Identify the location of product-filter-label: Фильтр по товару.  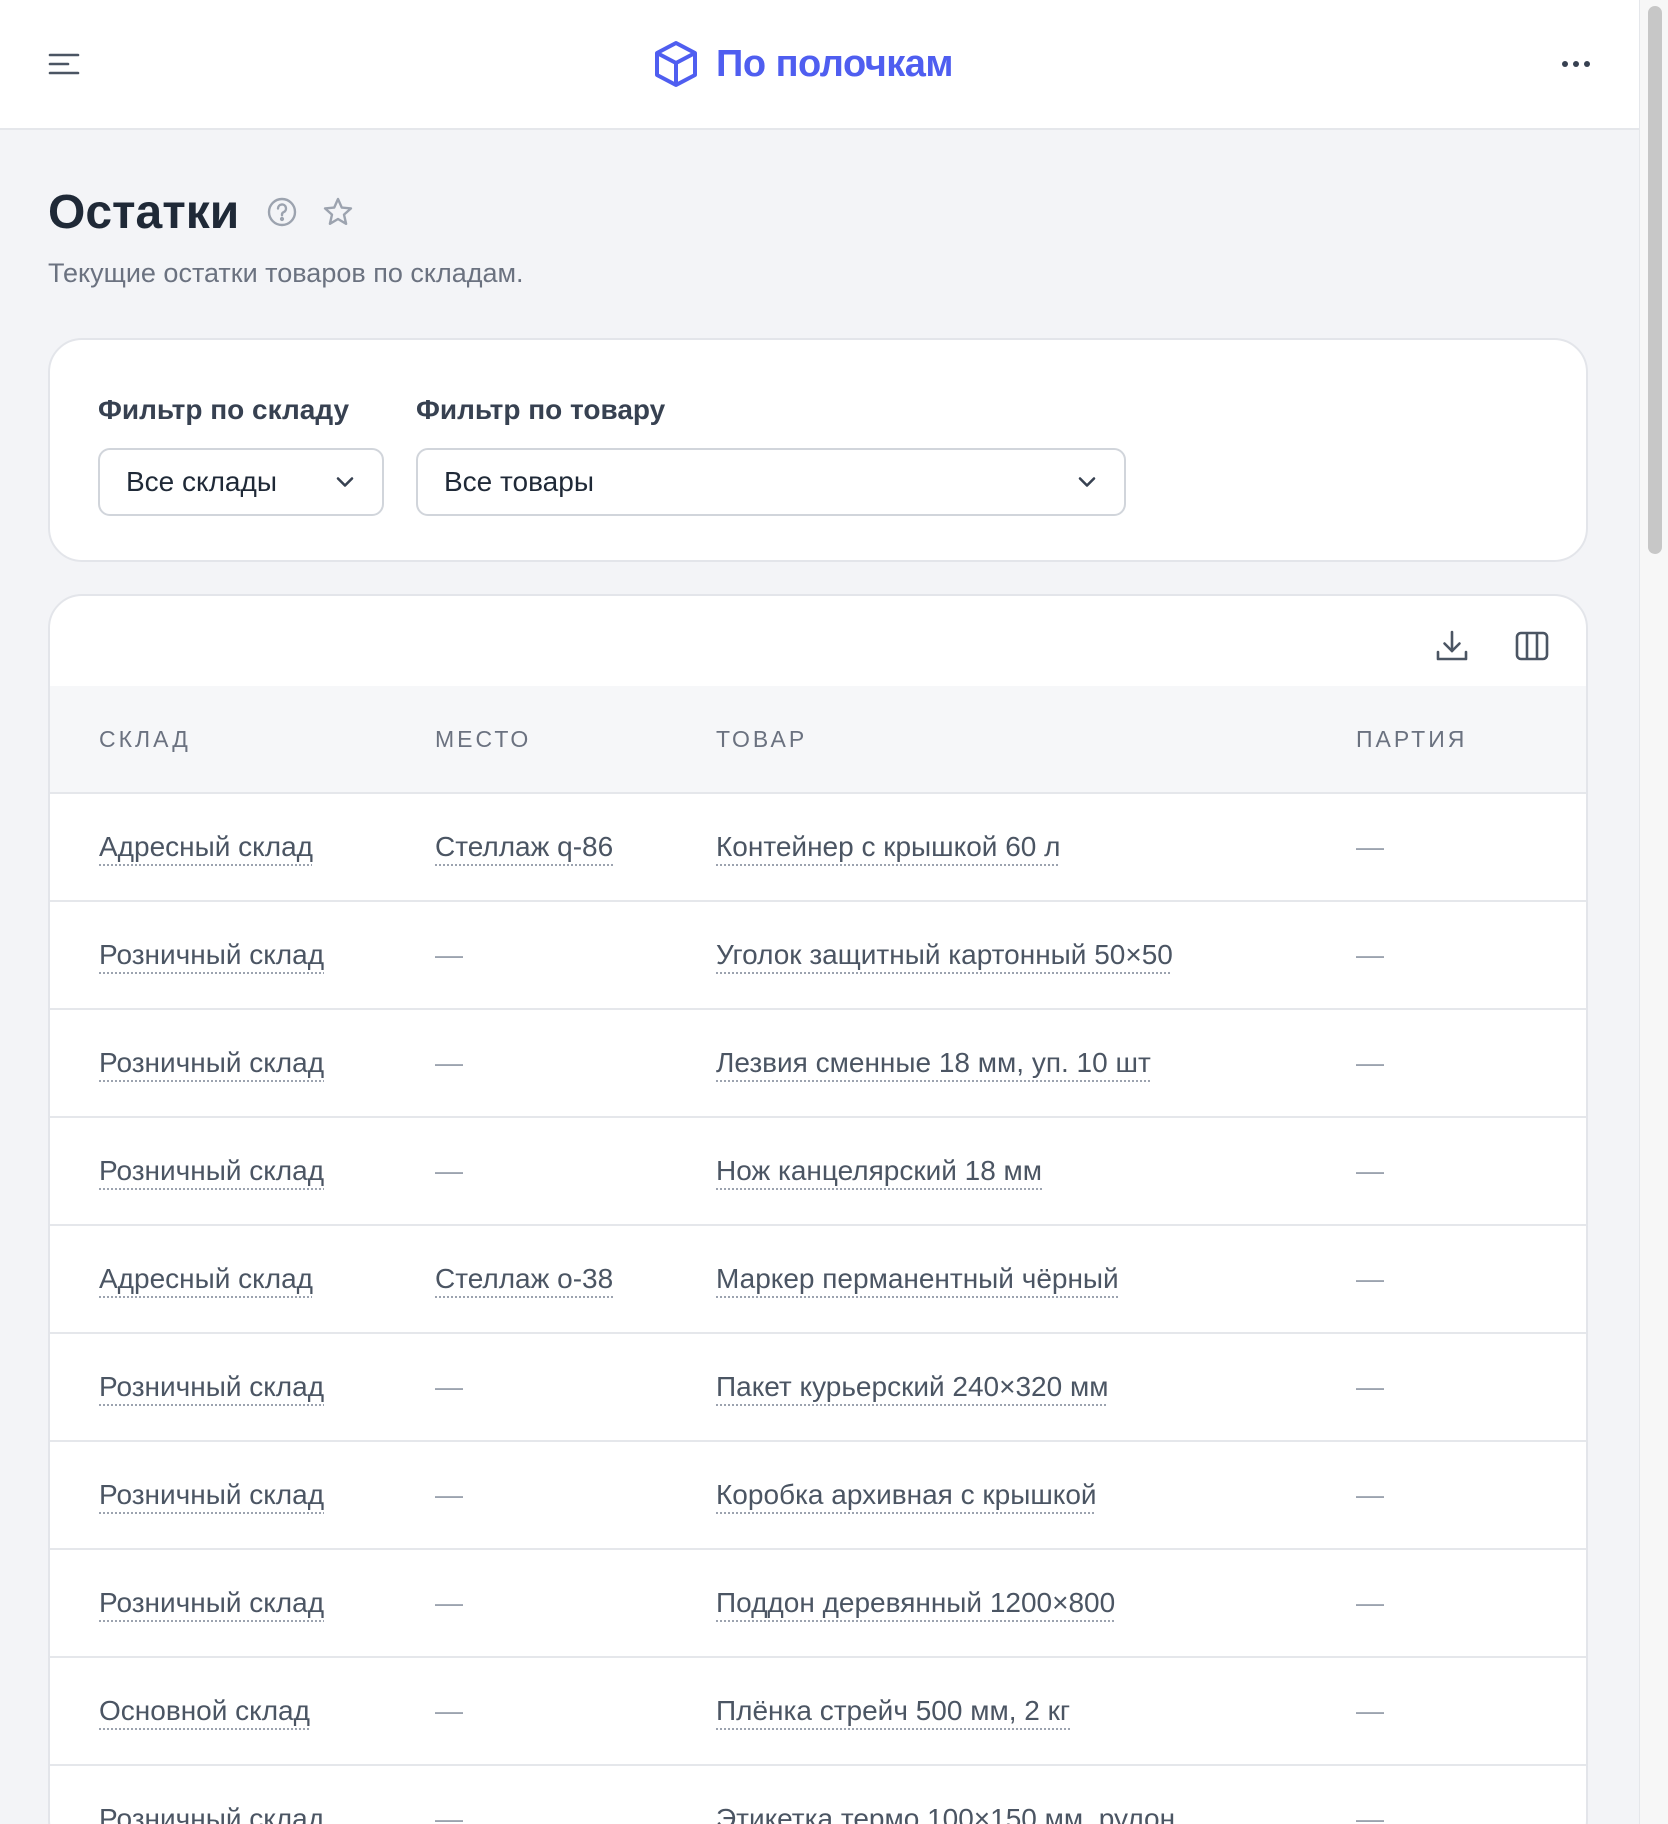
(541, 409).